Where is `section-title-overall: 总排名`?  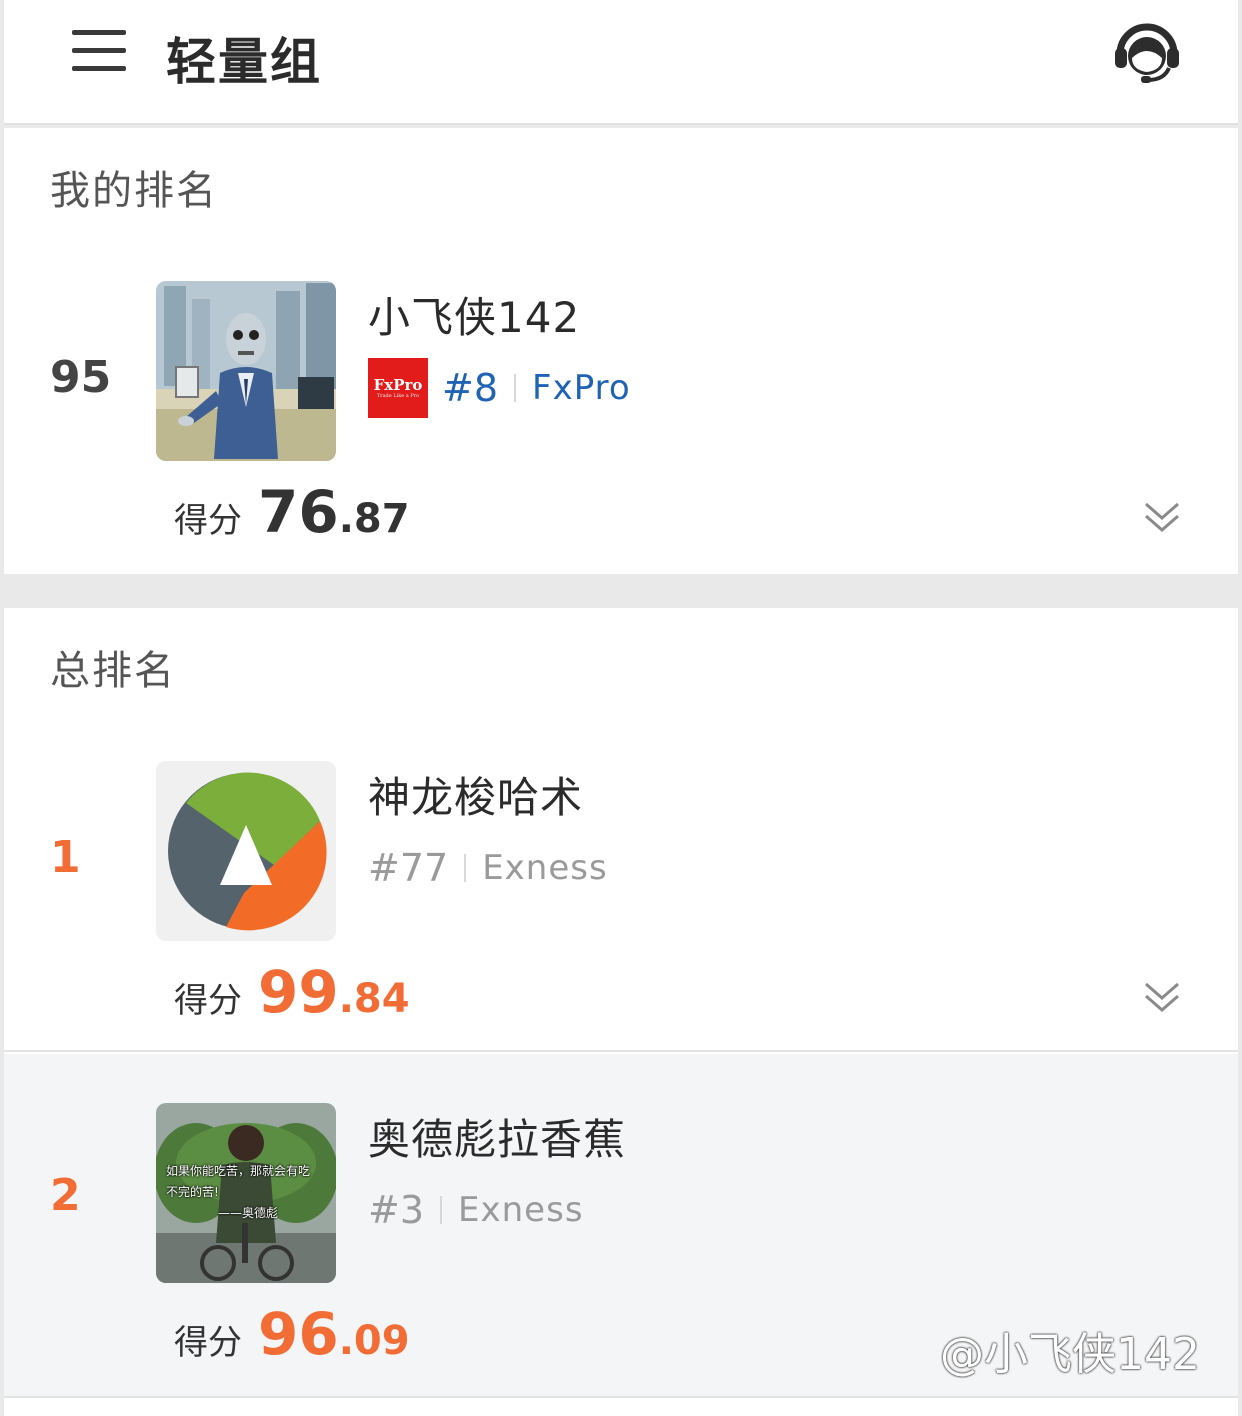
section-title-overall: 总排名 is located at coordinates (113, 671).